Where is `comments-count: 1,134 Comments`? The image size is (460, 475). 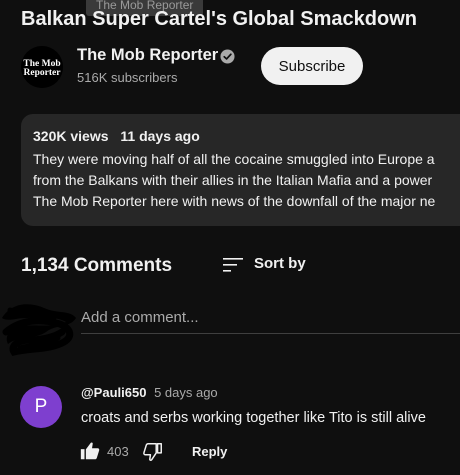 comments-count: 1,134 Comments is located at coordinates (97, 265).